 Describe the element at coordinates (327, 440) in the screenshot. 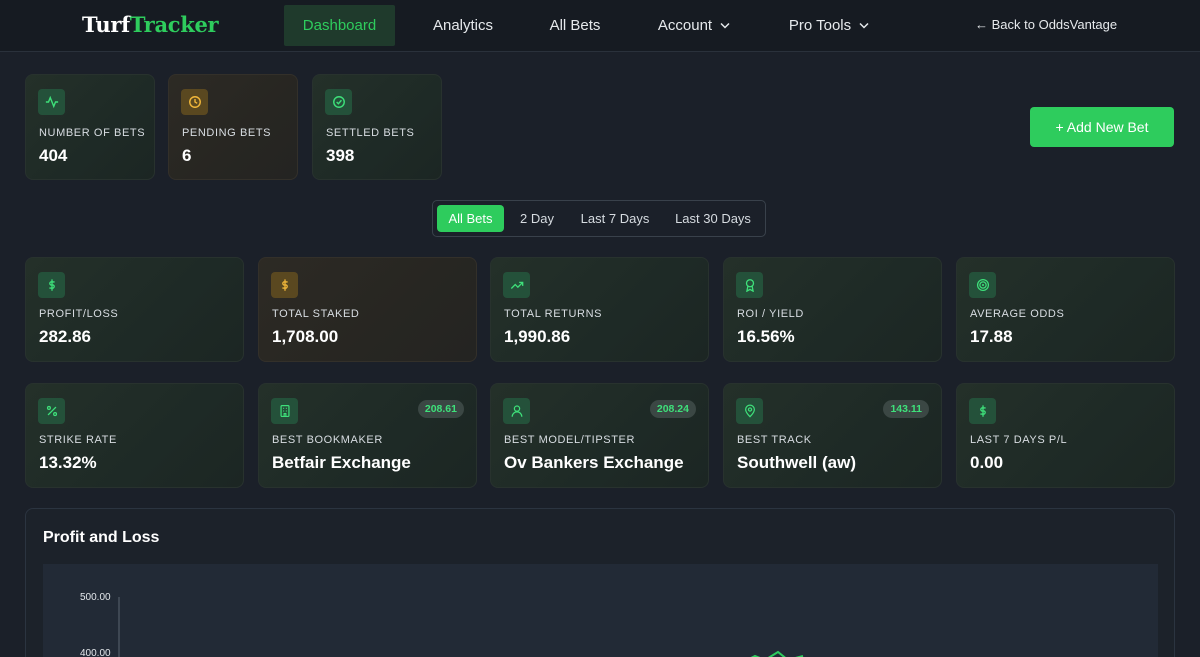

I see `stat-label: BEST BOOKMAKER` at that location.